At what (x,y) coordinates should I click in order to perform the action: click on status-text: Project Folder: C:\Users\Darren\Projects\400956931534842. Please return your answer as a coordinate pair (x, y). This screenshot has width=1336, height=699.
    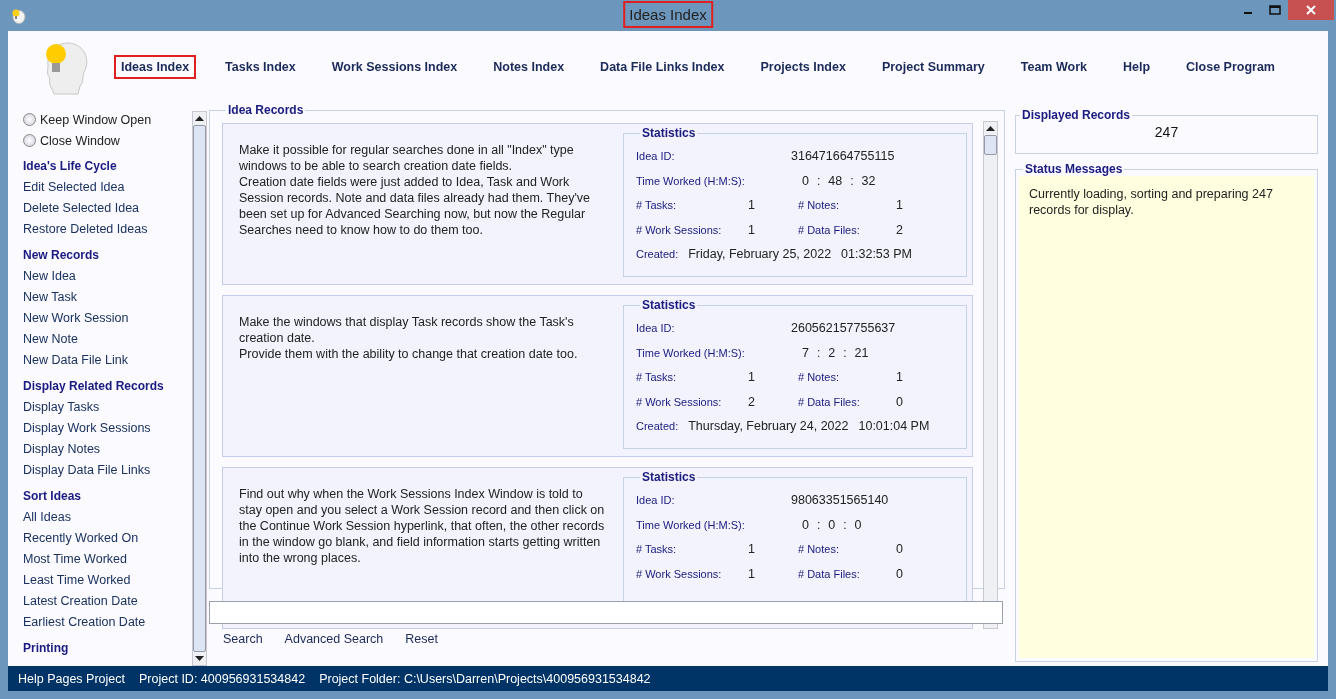
    Looking at the image, I should click on (485, 678).